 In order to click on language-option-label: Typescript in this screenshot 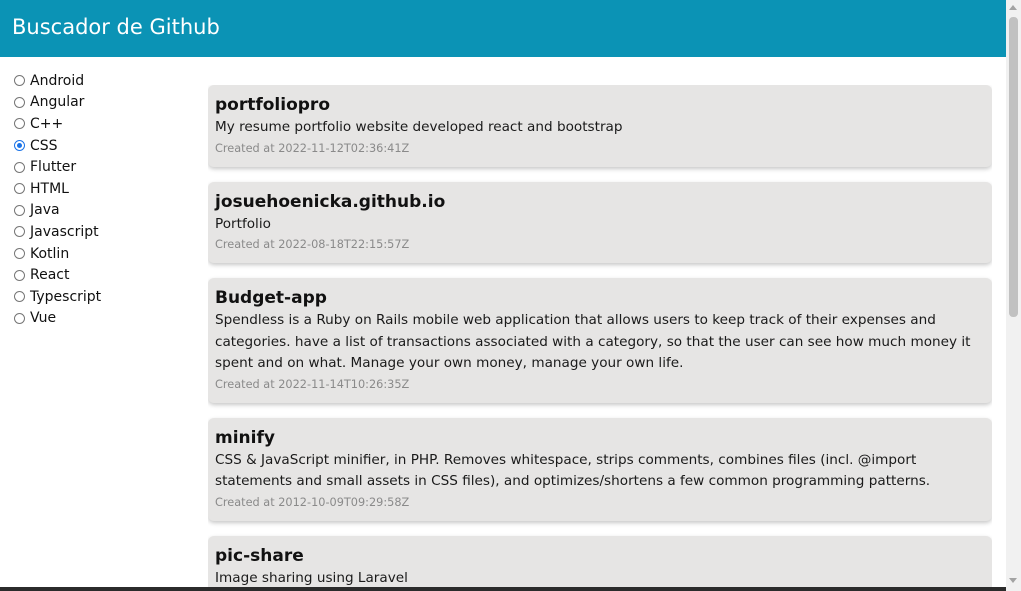, I will do `click(66, 296)`.